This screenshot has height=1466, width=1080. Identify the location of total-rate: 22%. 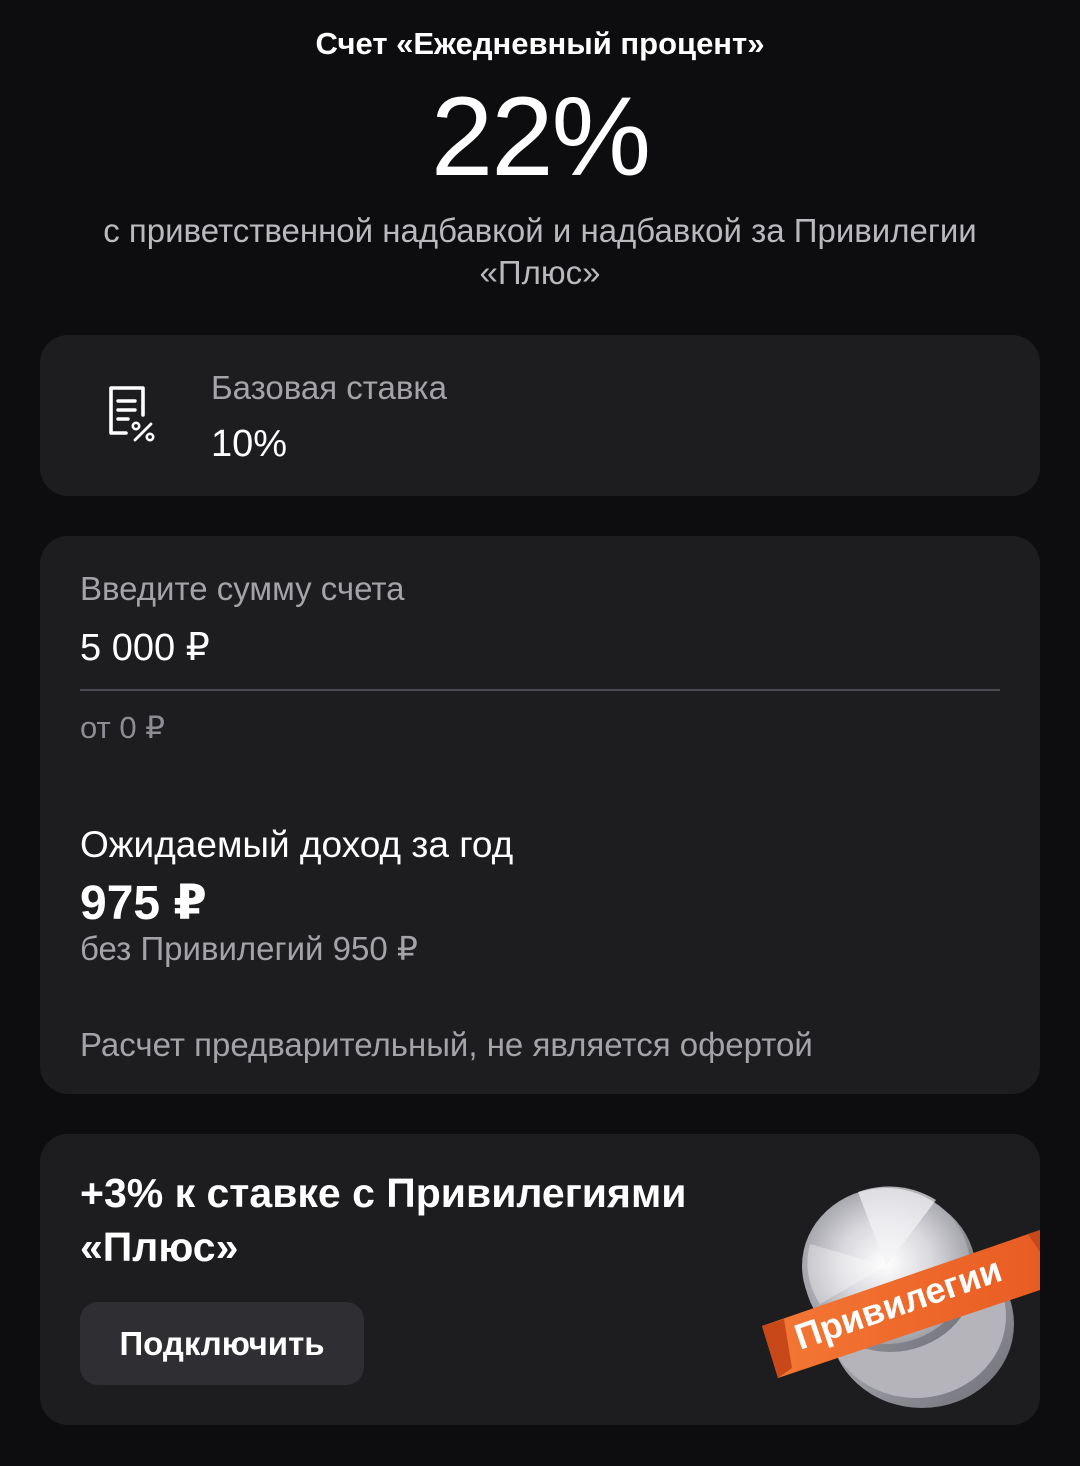
(540, 136).